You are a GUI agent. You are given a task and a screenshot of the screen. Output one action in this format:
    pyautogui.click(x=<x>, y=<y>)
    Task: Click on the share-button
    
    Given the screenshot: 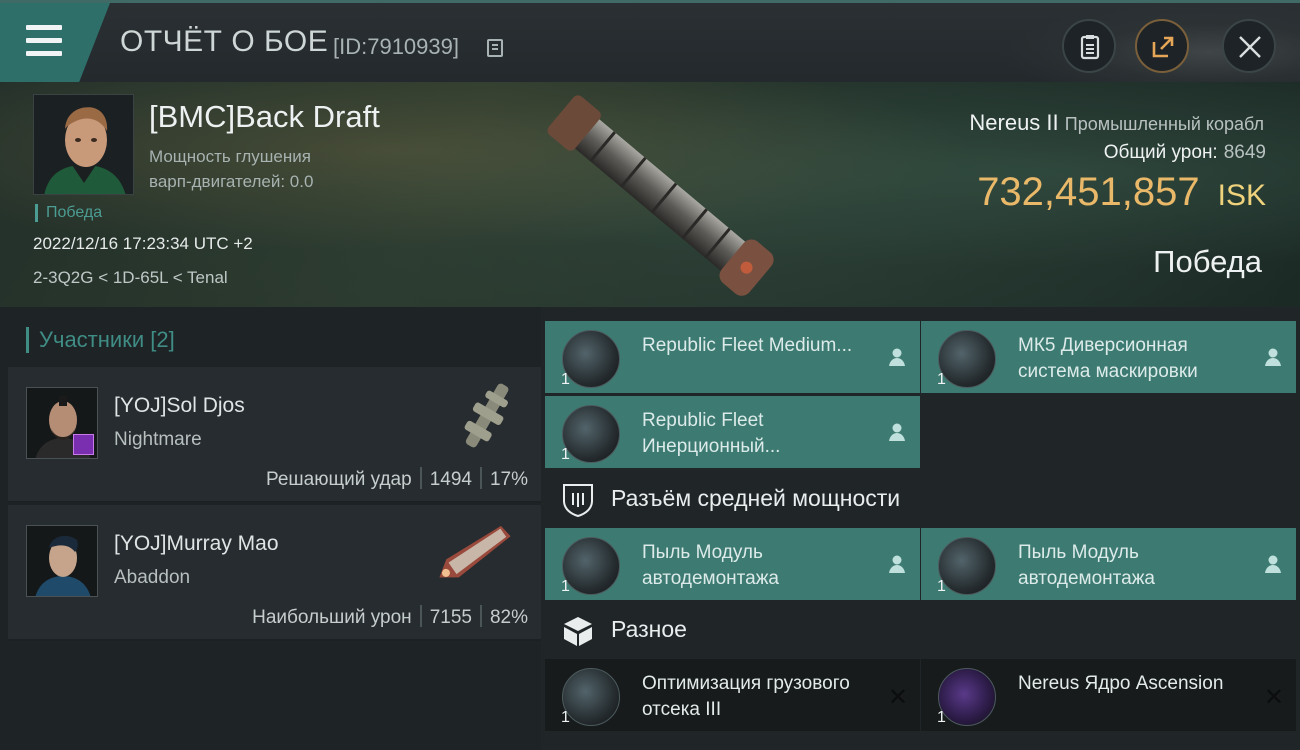 What is the action you would take?
    pyautogui.click(x=1162, y=46)
    